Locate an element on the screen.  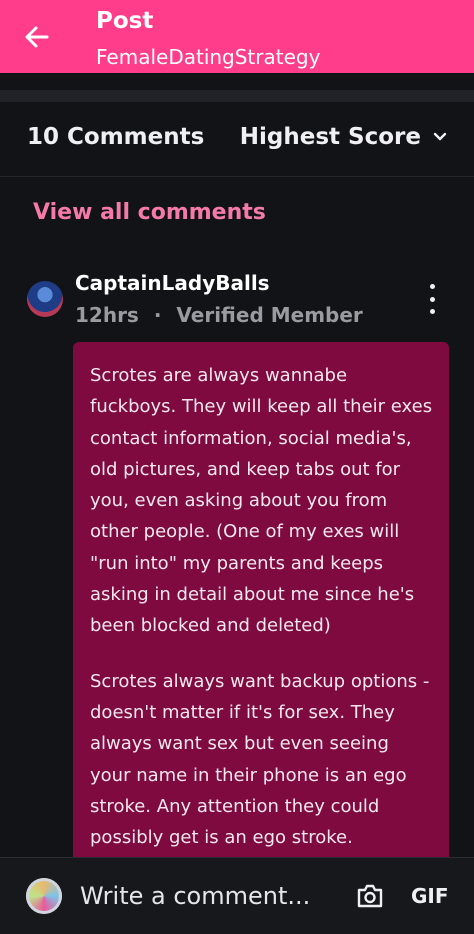
camera-icon is located at coordinates (370, 896).